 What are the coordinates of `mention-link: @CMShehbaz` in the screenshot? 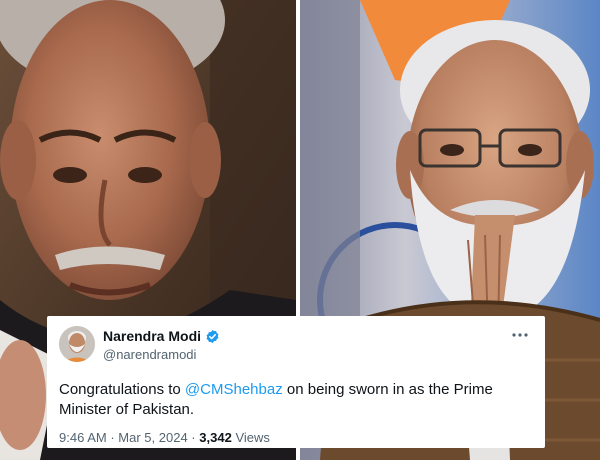 It's located at (234, 389).